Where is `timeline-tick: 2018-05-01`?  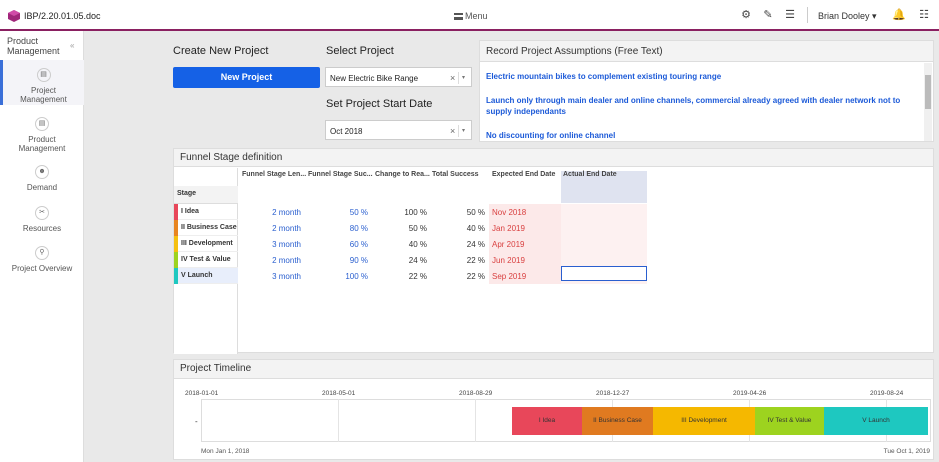 timeline-tick: 2018-05-01 is located at coordinates (339, 393).